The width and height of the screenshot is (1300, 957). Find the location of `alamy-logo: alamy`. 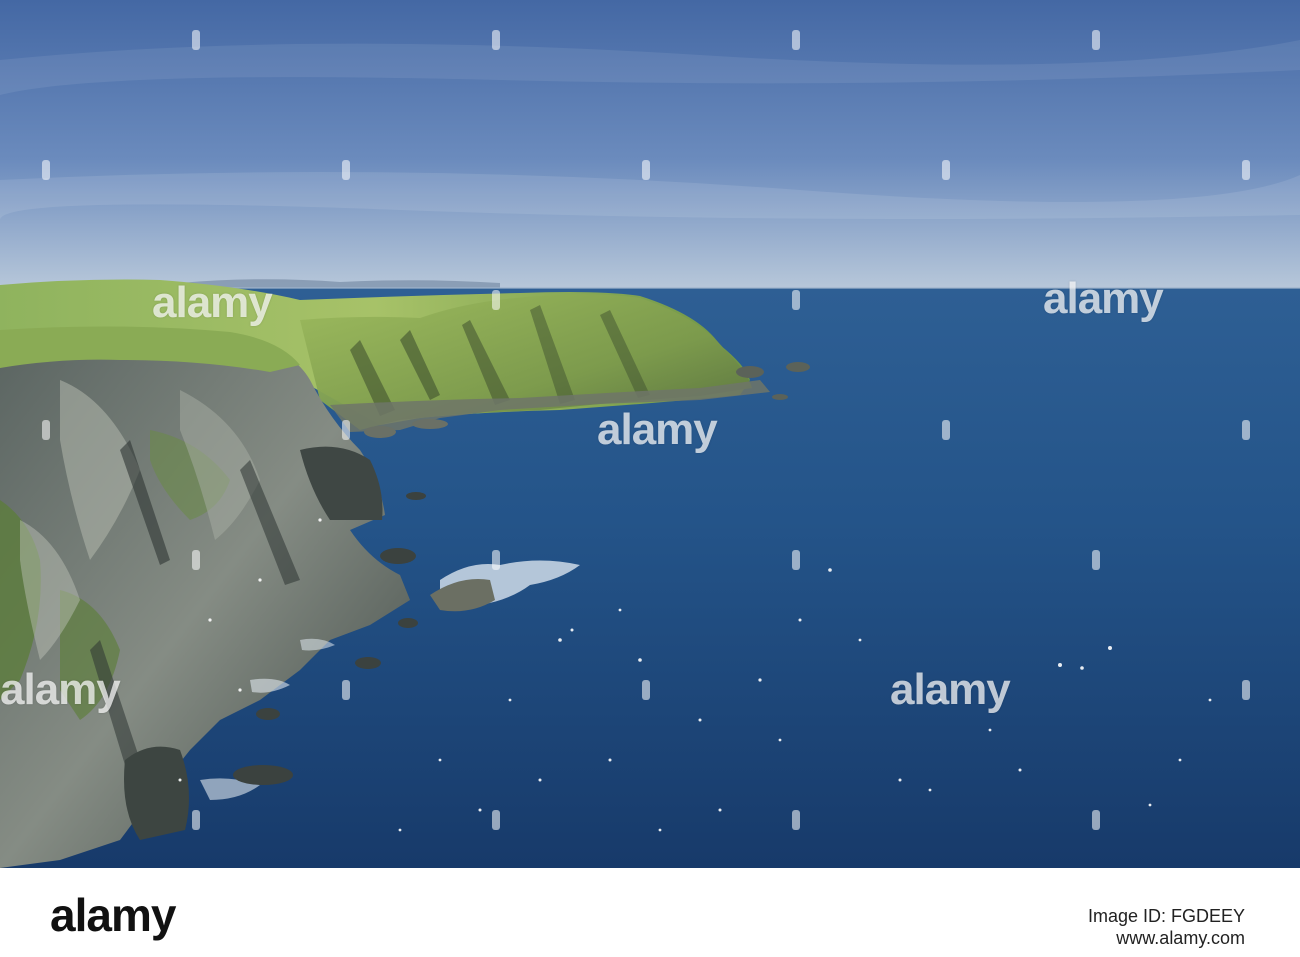

alamy-logo: alamy is located at coordinates (113, 915).